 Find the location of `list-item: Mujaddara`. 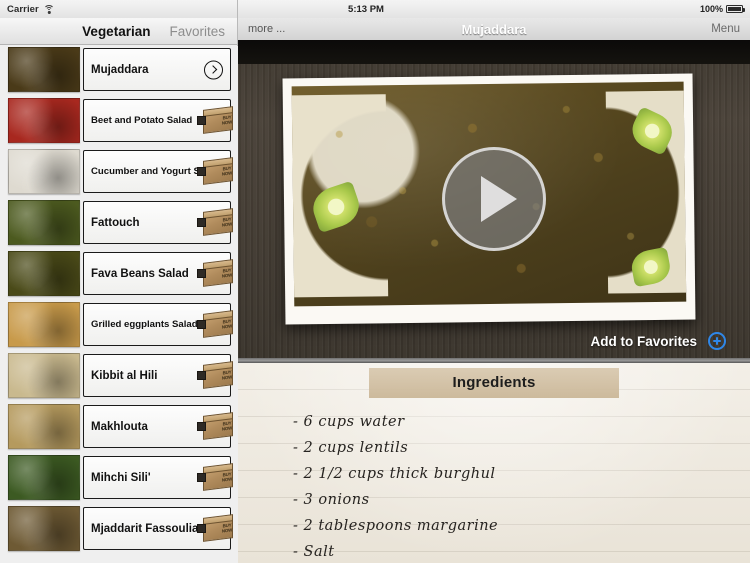

list-item: Mujaddara is located at coordinates (119, 69).